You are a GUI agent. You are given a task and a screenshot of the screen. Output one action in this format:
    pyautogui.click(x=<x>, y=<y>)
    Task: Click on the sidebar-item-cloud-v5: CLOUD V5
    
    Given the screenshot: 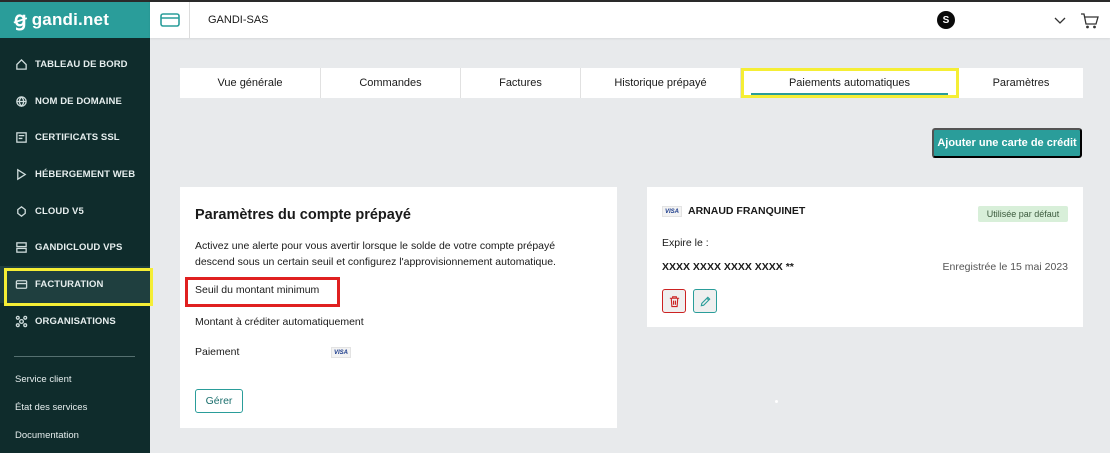 What is the action you would take?
    pyautogui.click(x=75, y=211)
    